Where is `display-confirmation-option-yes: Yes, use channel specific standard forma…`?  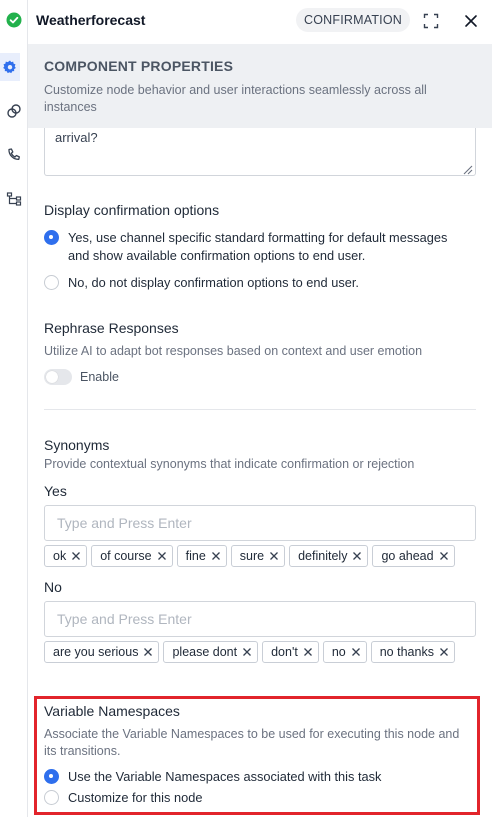 display-confirmation-option-yes: Yes, use channel specific standard forma… is located at coordinates (256, 247).